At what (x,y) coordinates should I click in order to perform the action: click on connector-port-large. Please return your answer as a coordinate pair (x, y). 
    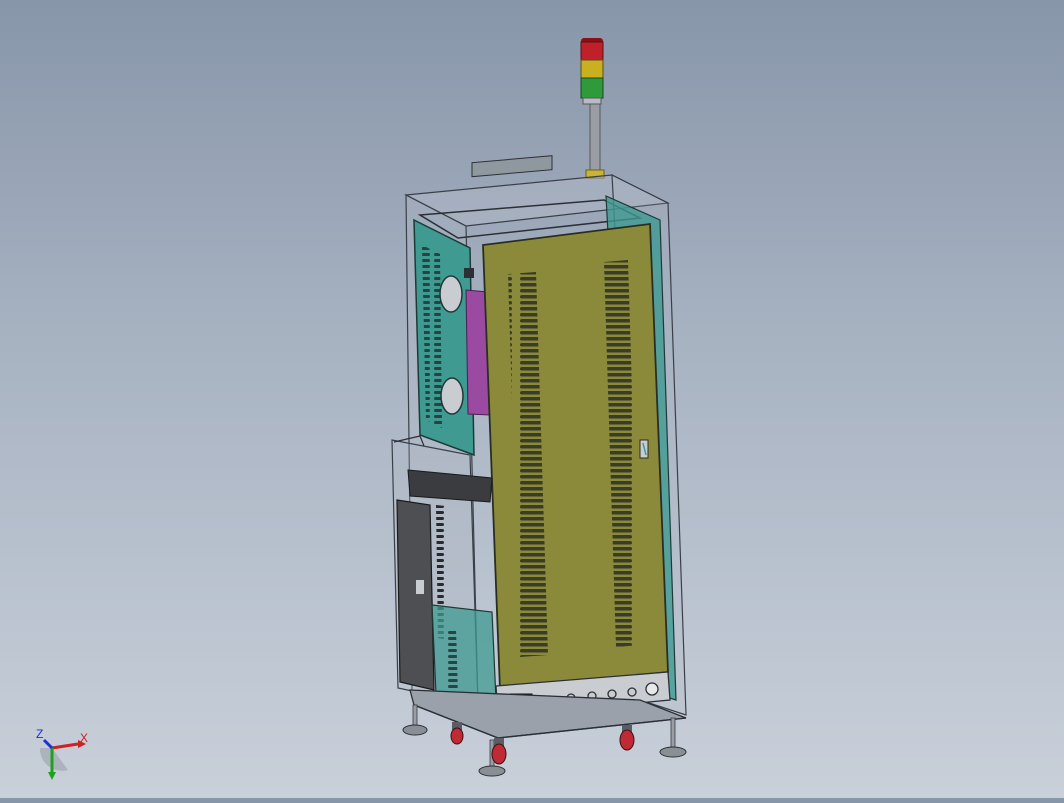
    Looking at the image, I should click on (652, 689).